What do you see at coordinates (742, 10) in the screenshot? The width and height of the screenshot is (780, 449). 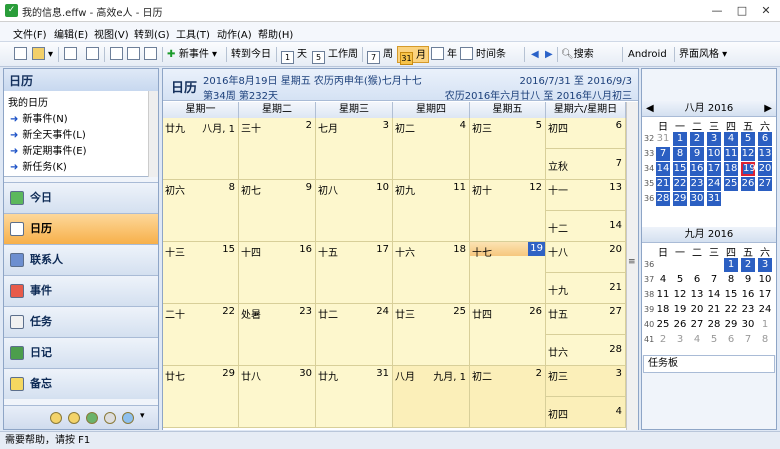 I see `maximize-button: □` at bounding box center [742, 10].